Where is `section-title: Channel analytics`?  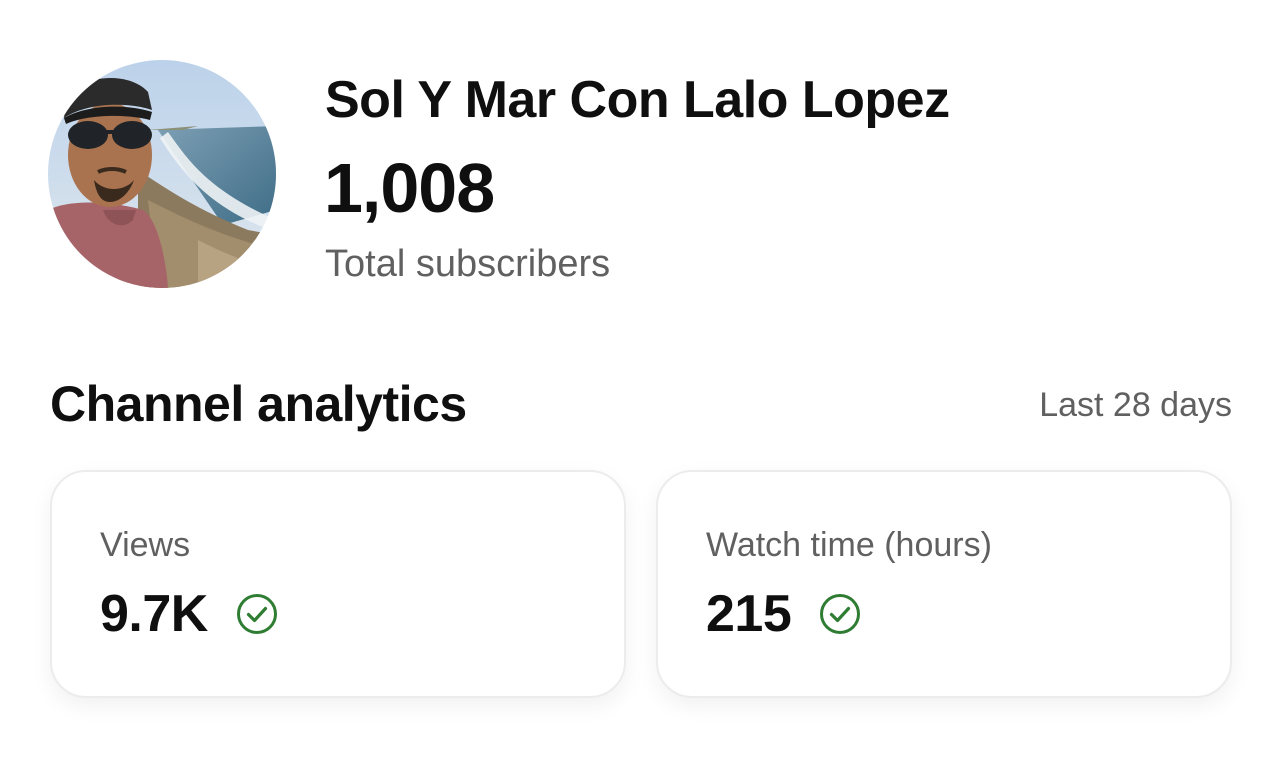
section-title: Channel analytics is located at coordinates (258, 404).